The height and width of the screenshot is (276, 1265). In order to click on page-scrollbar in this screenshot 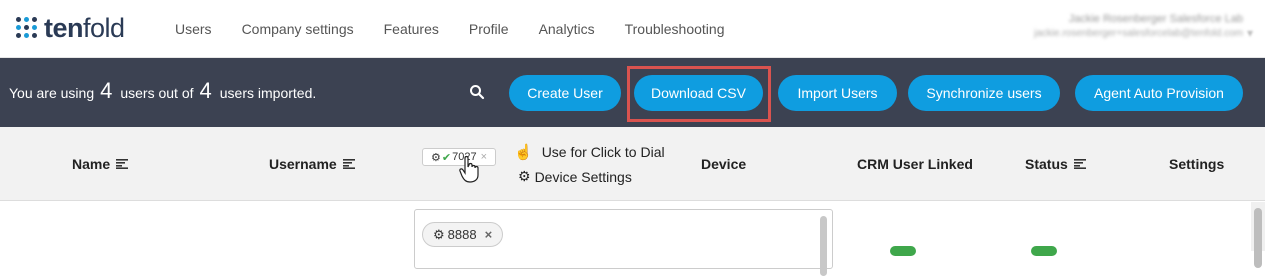, I will do `click(1258, 235)`.